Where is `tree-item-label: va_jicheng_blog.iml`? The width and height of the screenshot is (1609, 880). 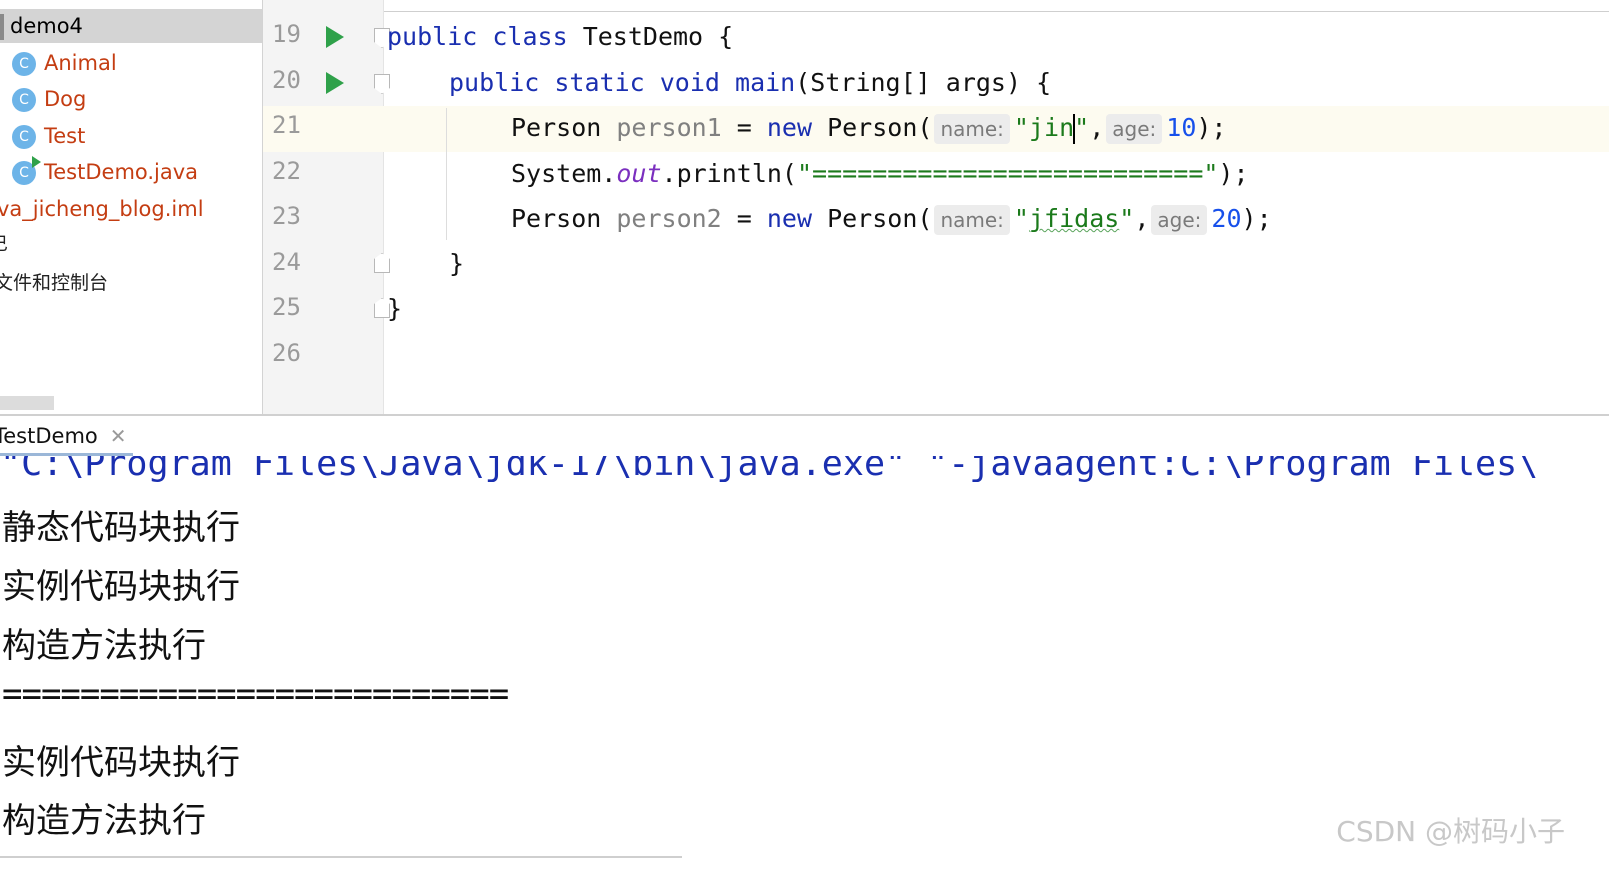 tree-item-label: va_jicheng_blog.iml is located at coordinates (102, 209).